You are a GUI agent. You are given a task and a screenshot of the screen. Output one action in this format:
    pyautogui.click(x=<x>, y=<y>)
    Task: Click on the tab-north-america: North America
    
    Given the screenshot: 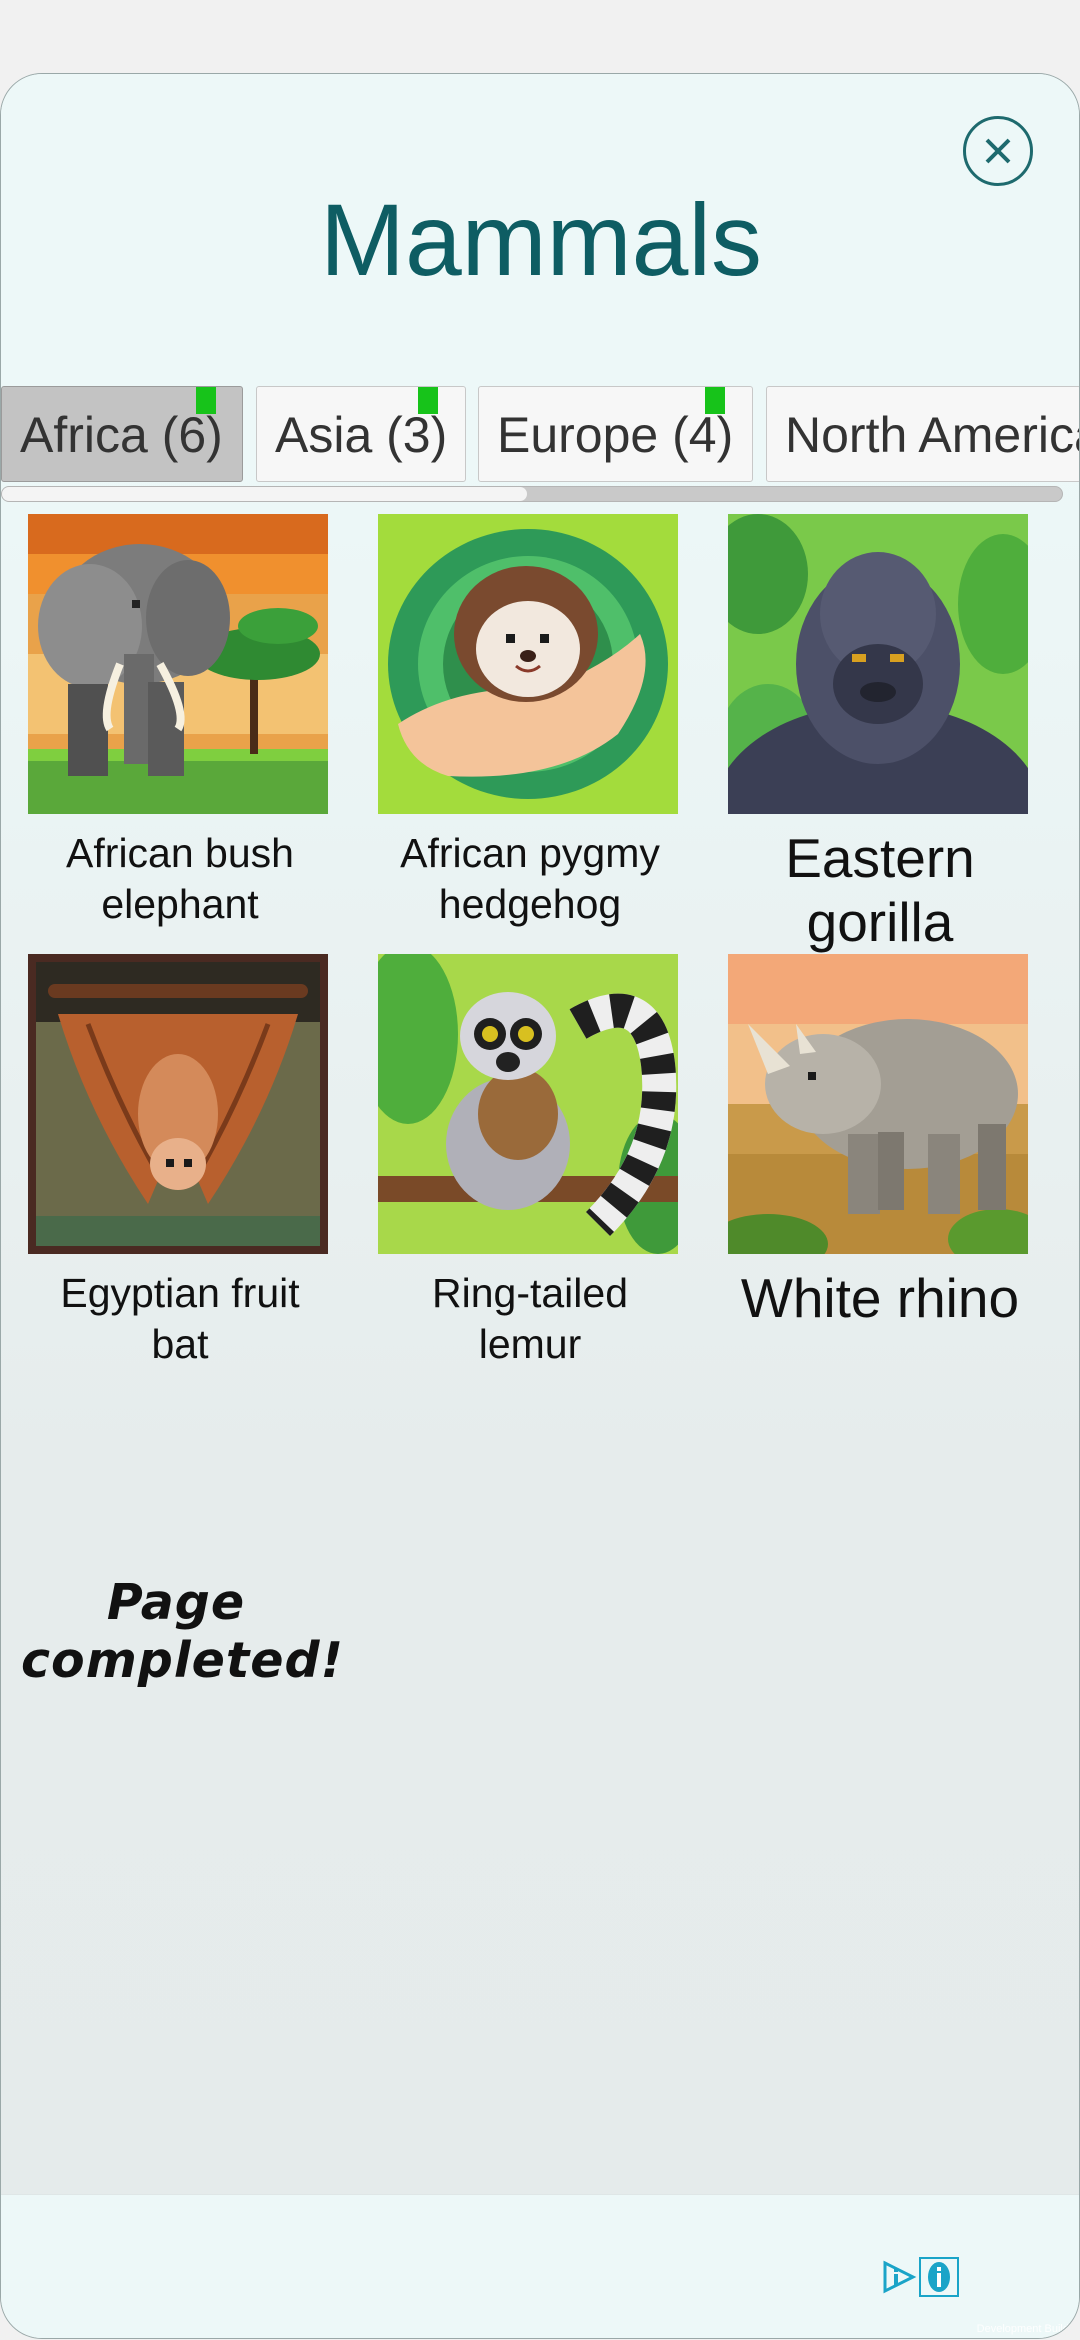 What is the action you would take?
    pyautogui.click(x=923, y=434)
    